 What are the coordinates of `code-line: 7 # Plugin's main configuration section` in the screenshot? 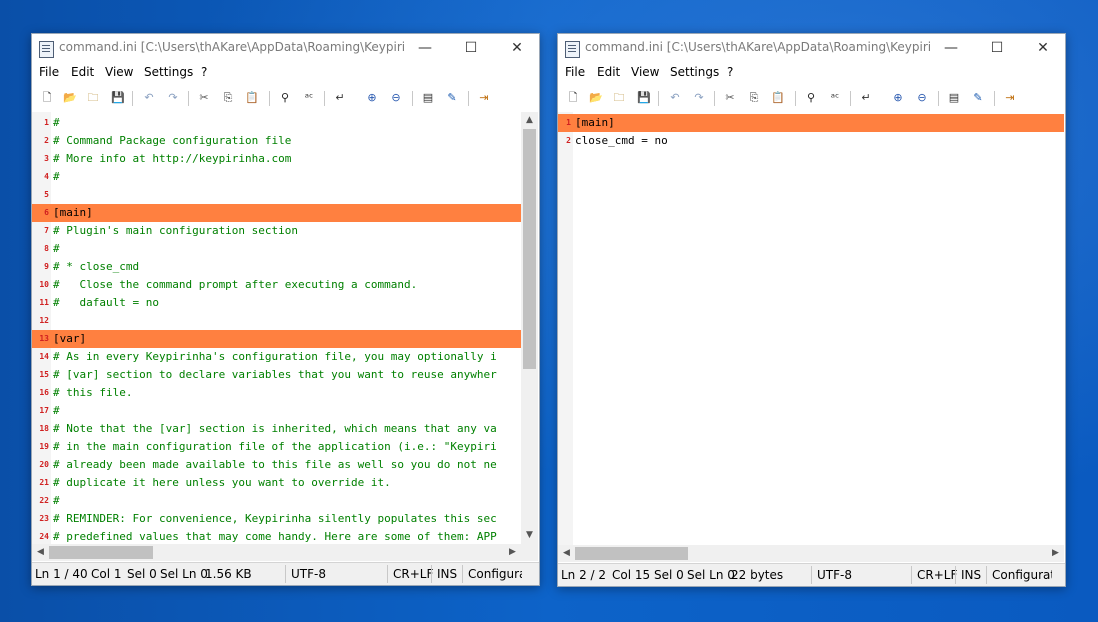 It's located at (276, 231).